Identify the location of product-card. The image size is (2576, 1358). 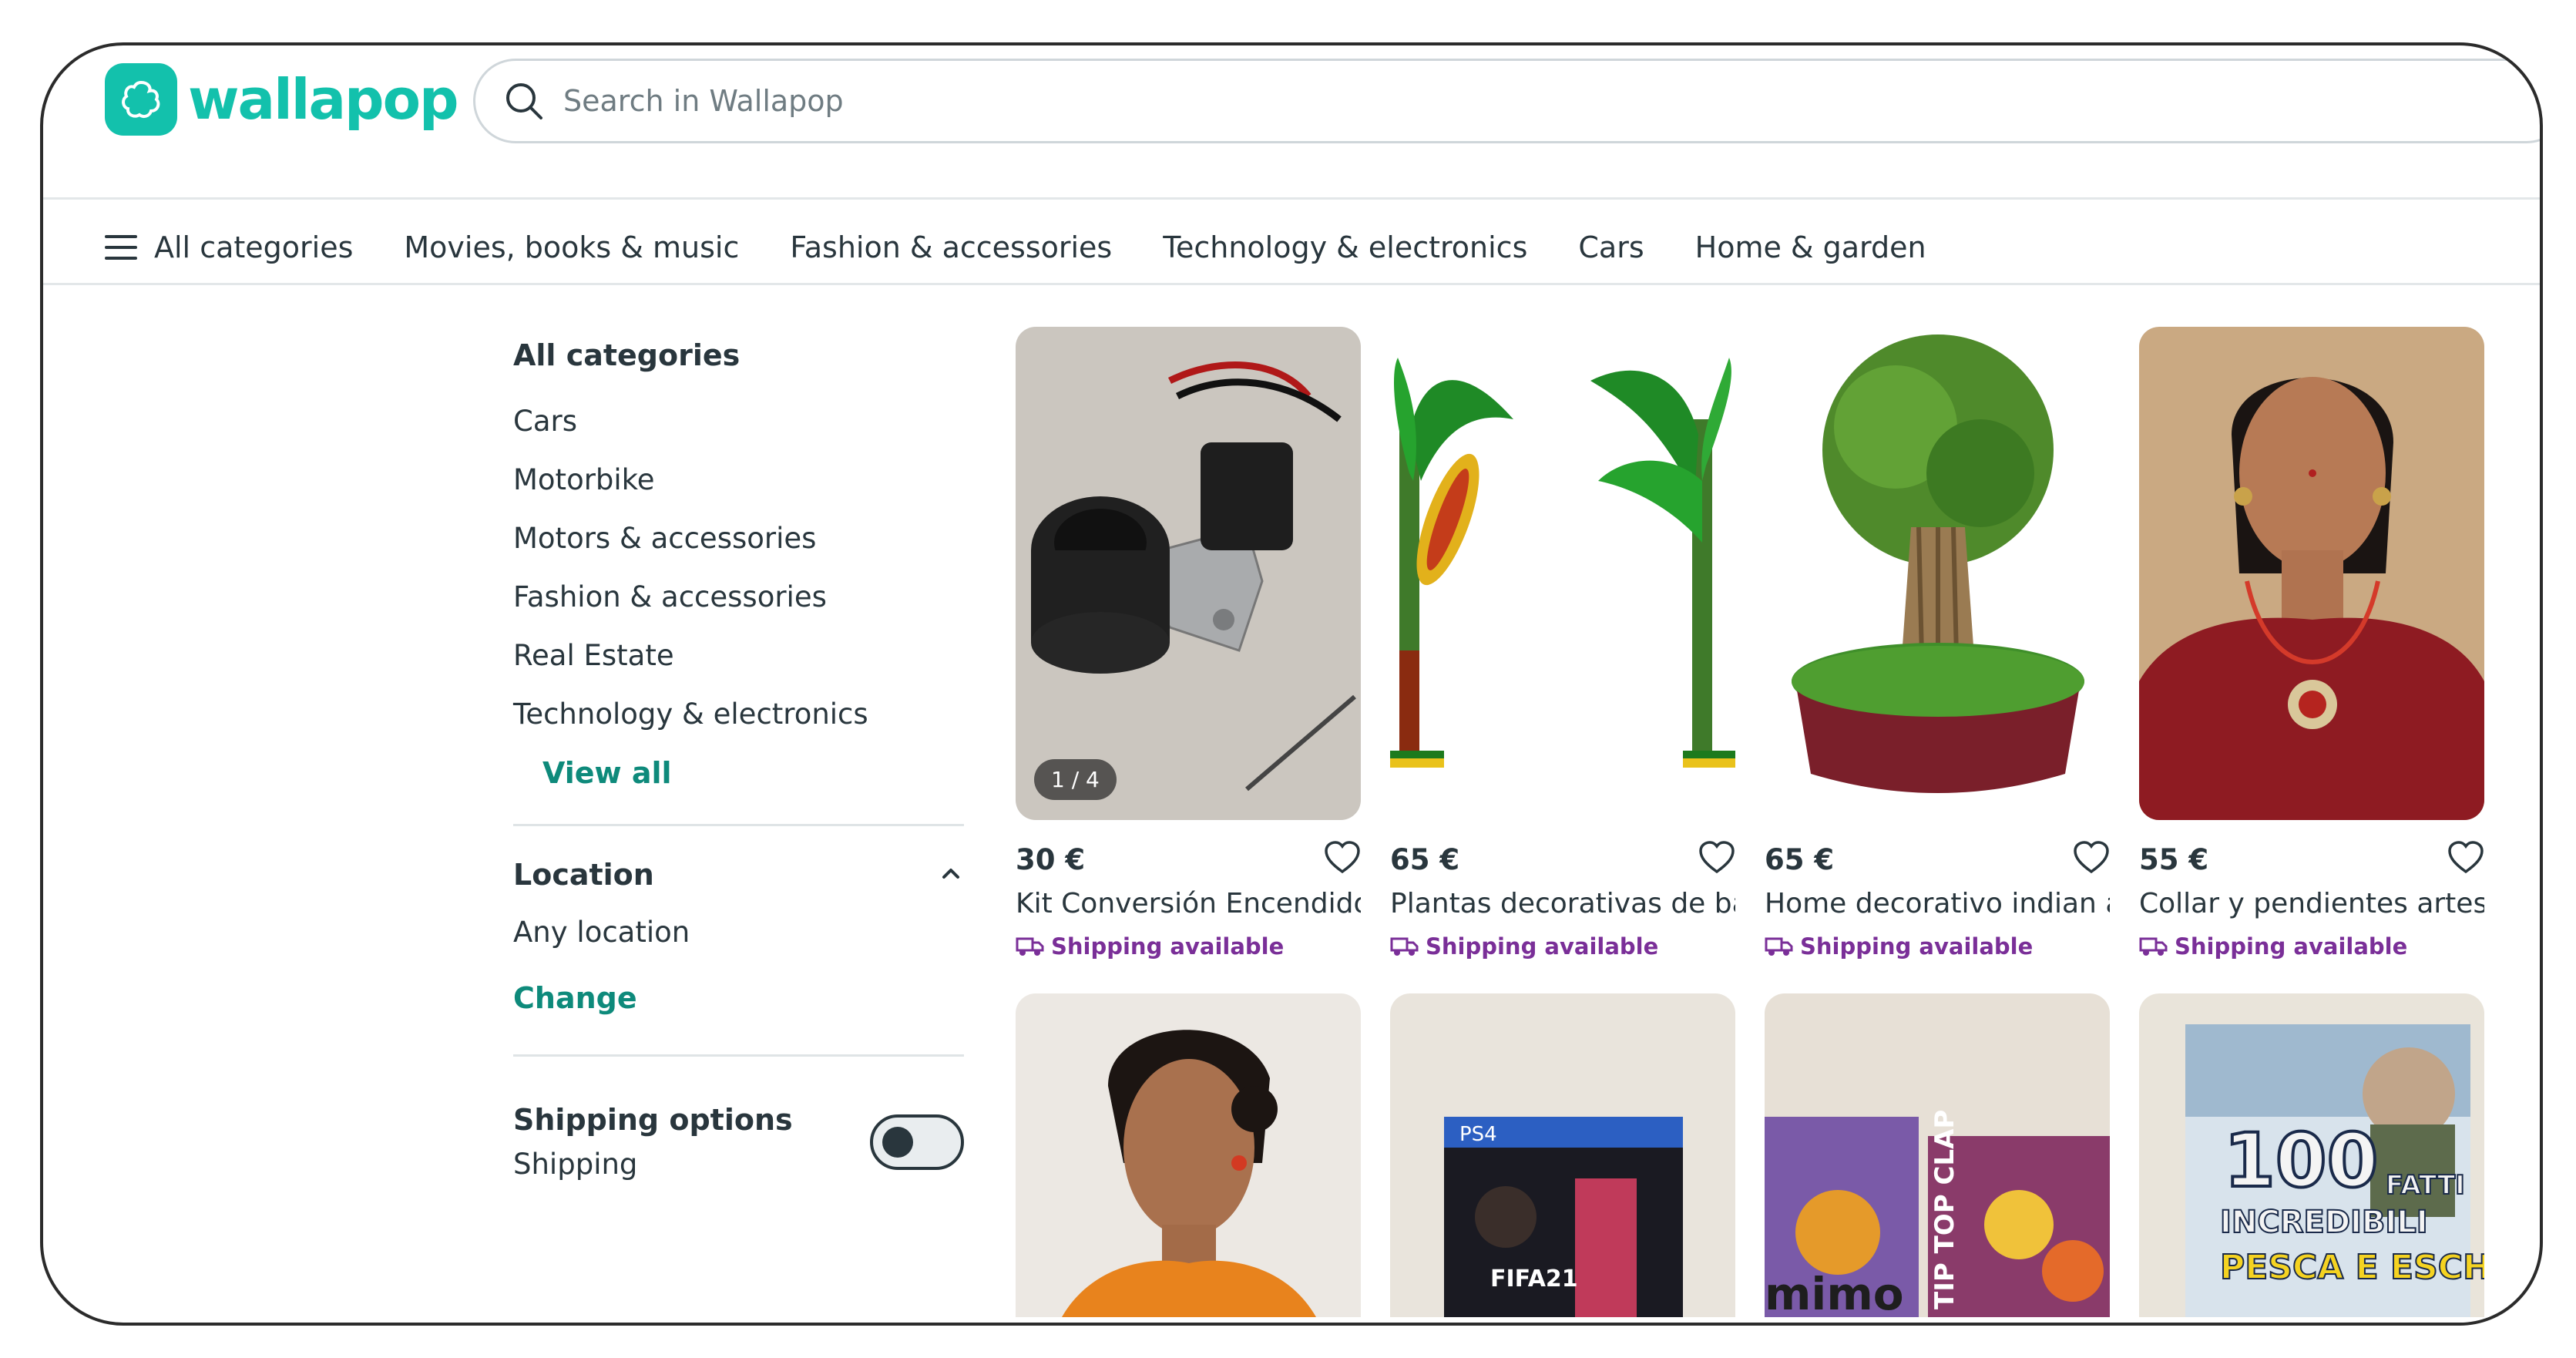
(1188, 1155).